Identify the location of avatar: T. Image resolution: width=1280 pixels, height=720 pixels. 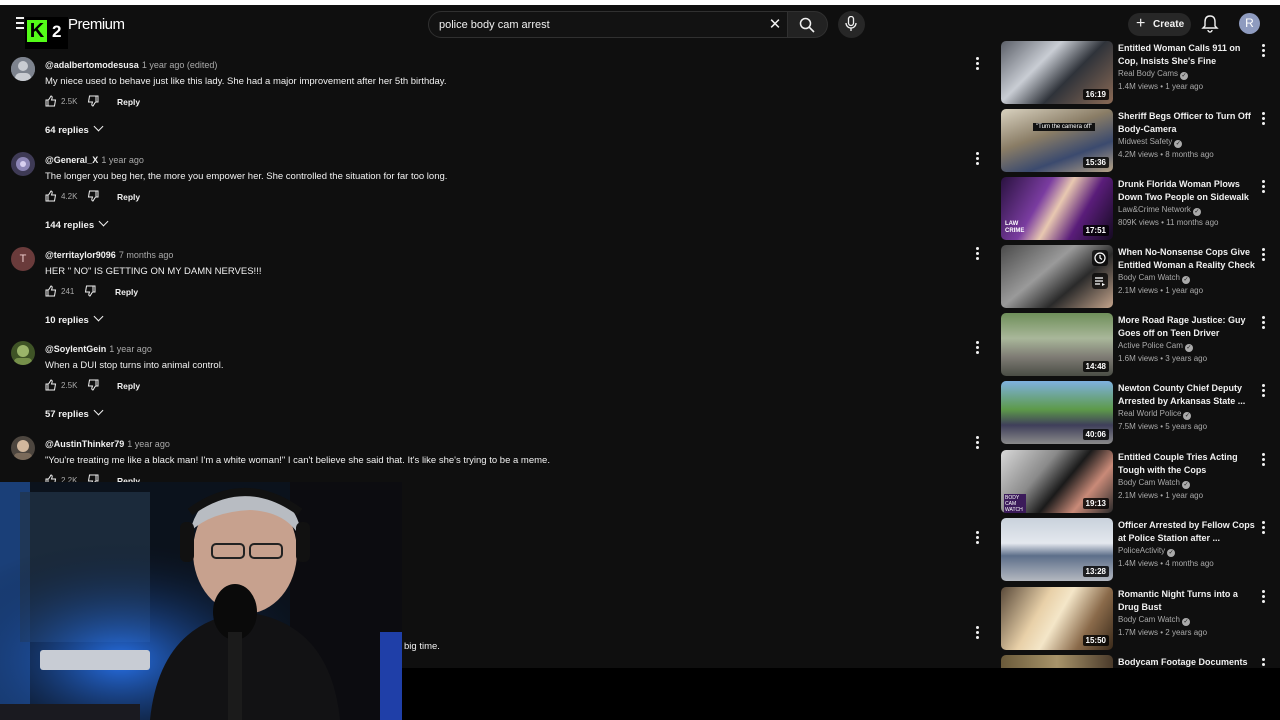
(23, 259).